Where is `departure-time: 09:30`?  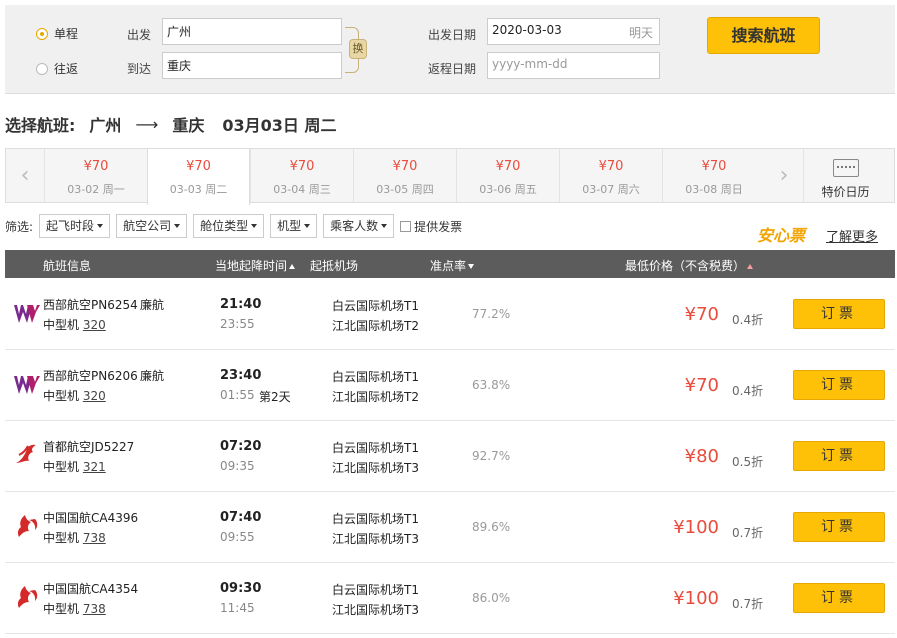 departure-time: 09:30 is located at coordinates (241, 588).